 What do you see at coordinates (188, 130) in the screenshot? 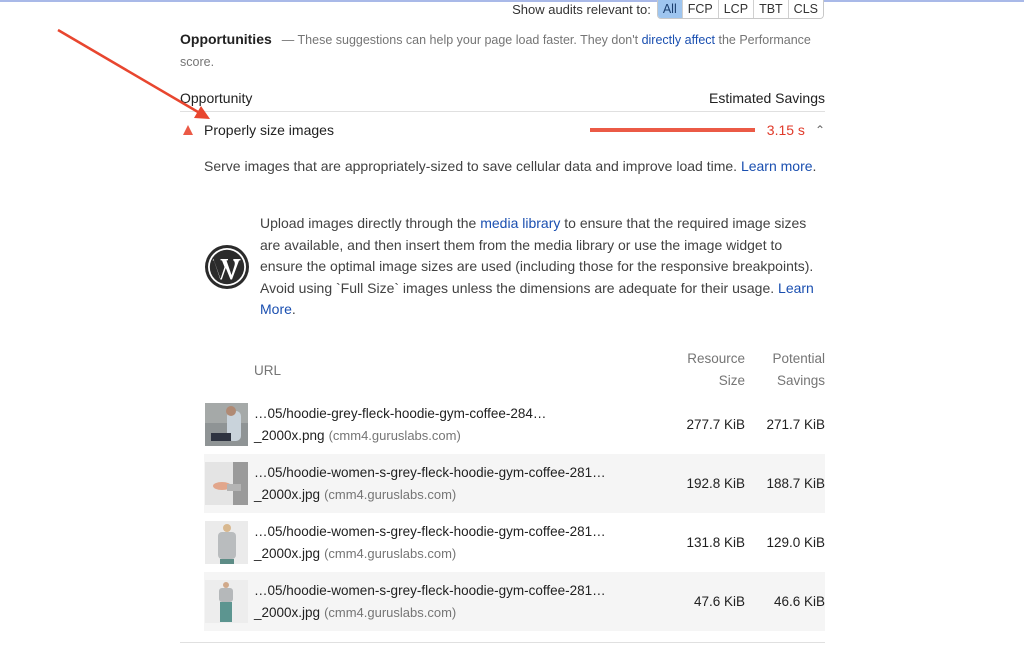
I see `warning-triangle-icon` at bounding box center [188, 130].